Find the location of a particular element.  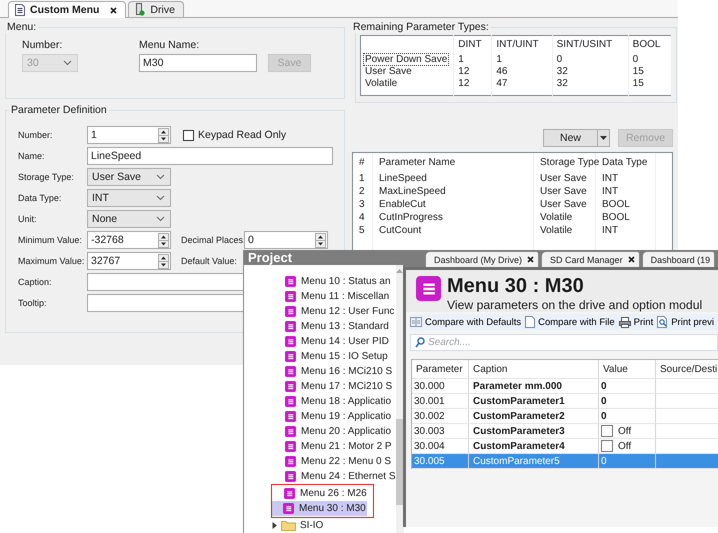

search-icon is located at coordinates (420, 342).